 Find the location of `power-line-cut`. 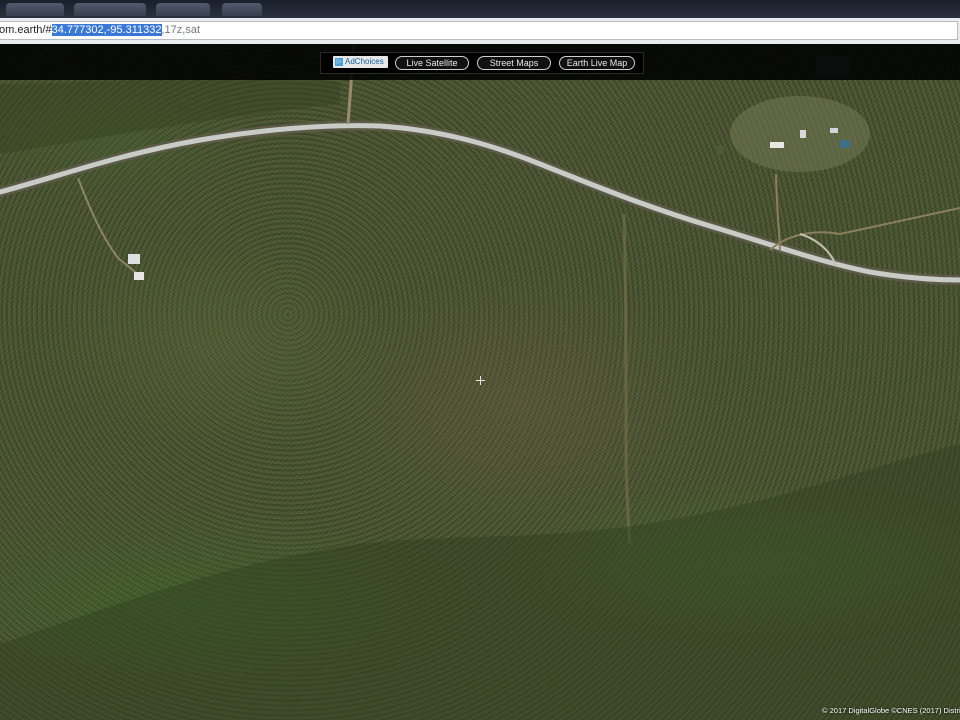

power-line-cut is located at coordinates (627, 379).